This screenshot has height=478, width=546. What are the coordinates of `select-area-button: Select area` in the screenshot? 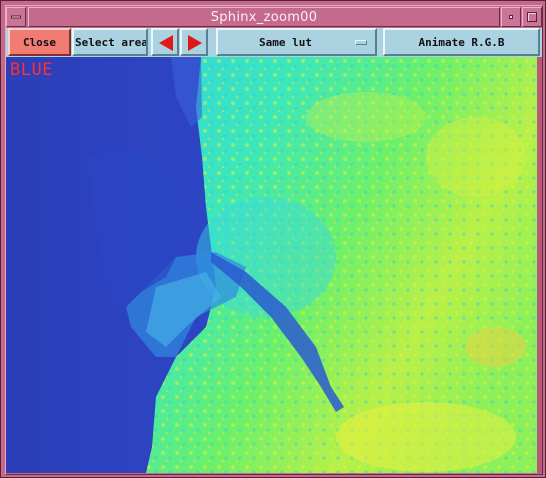 It's located at (110, 42).